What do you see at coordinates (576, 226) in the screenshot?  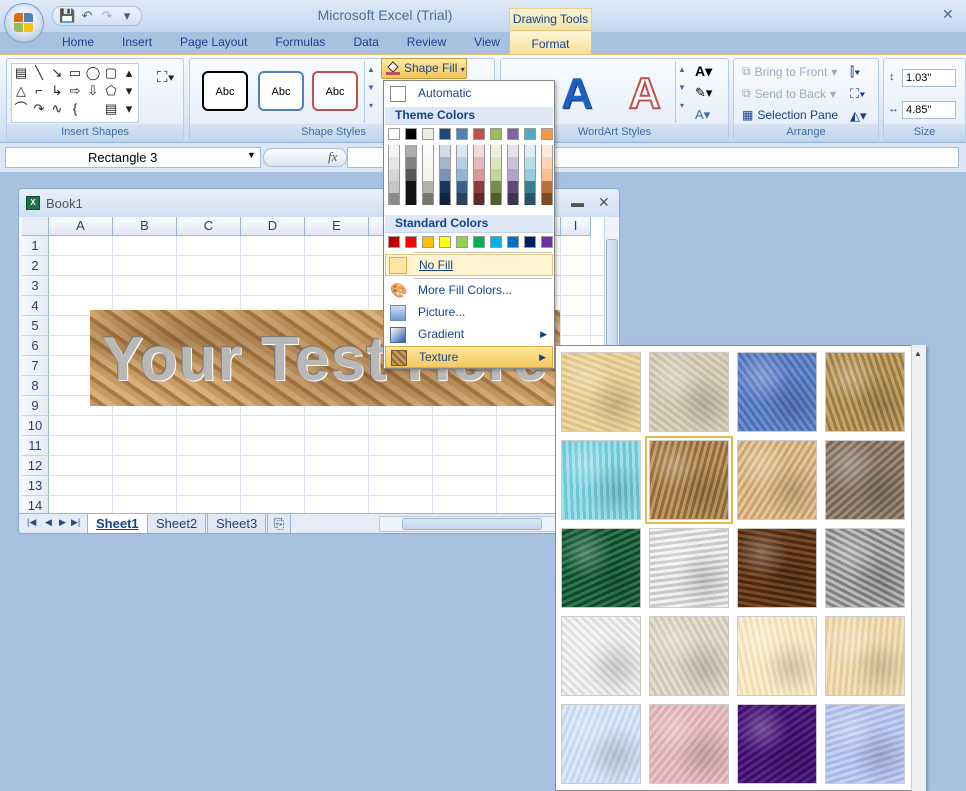 I see `column-header: I` at bounding box center [576, 226].